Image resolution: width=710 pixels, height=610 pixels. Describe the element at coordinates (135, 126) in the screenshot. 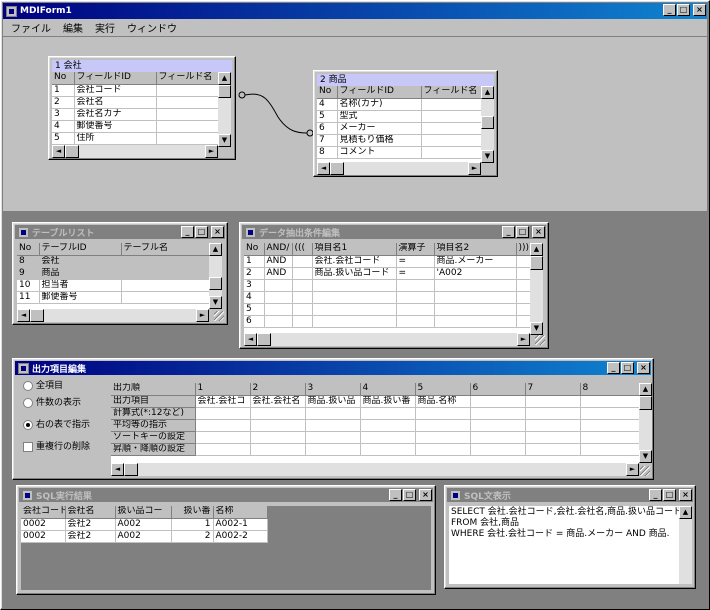

I see `table-row: 4 郵便番号` at that location.